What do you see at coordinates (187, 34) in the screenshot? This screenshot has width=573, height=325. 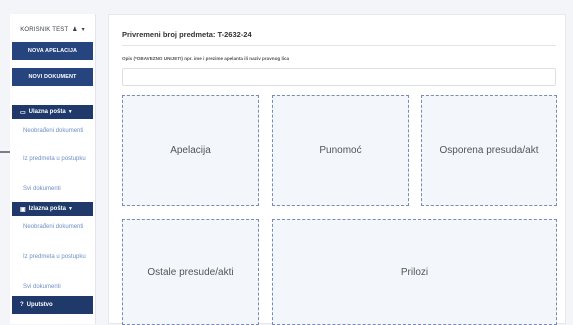 I see `page-title: Privremeni broj predmeta: T-2632-24` at bounding box center [187, 34].